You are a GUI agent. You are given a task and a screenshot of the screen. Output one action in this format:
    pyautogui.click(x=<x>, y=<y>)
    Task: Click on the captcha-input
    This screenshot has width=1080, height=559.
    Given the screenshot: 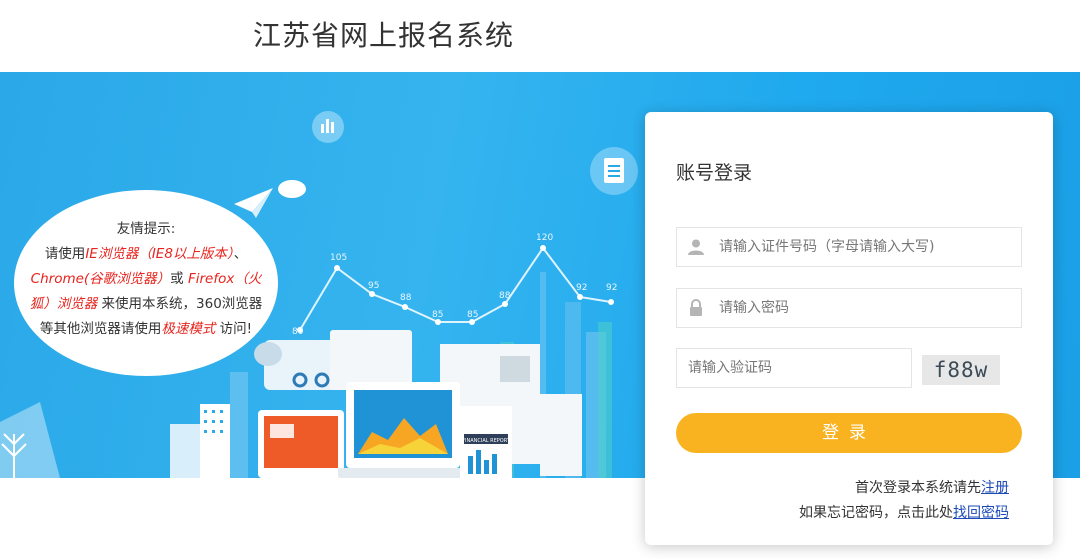 What is the action you would take?
    pyautogui.click(x=798, y=368)
    